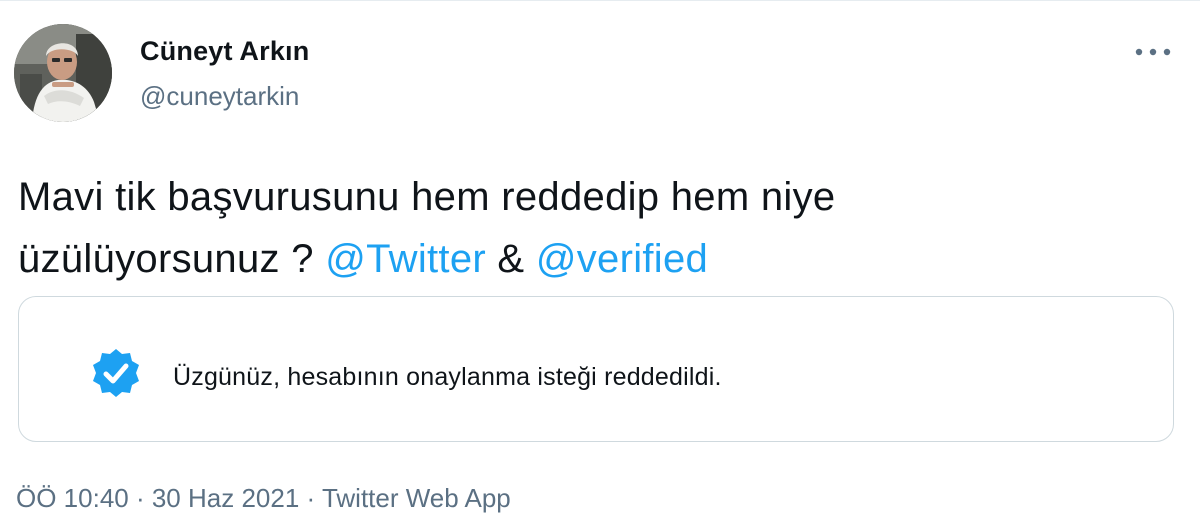 The image size is (1200, 527). Describe the element at coordinates (405, 259) in the screenshot. I see `mention-twitter-link: @Twitter` at that location.